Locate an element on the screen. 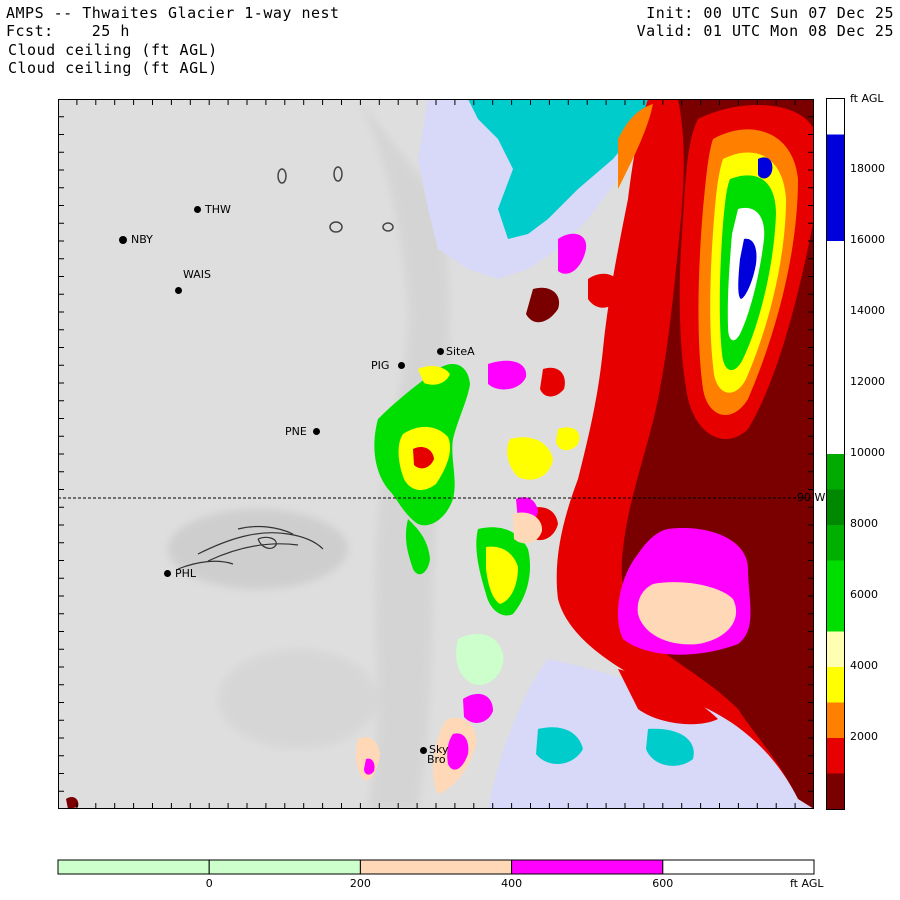 The height and width of the screenshot is (900, 900). colorbar-tick-label: 14000 is located at coordinates (867, 310).